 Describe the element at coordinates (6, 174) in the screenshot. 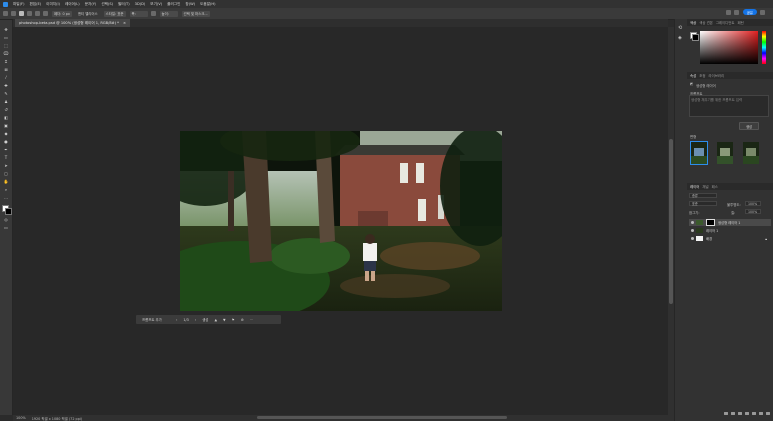

I see `shape-tool-icon: ▢` at that location.